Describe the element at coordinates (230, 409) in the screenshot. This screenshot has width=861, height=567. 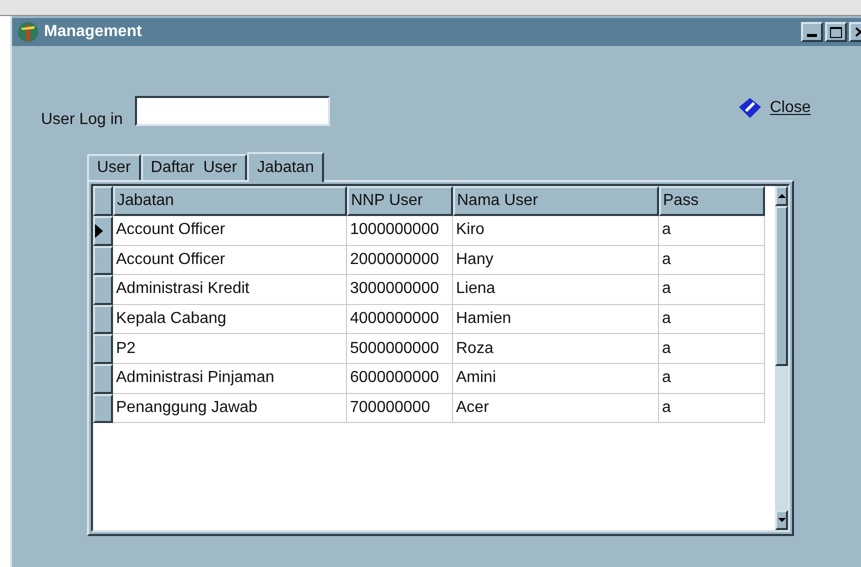
I see `table-cell: Penanggung Jawab` at that location.